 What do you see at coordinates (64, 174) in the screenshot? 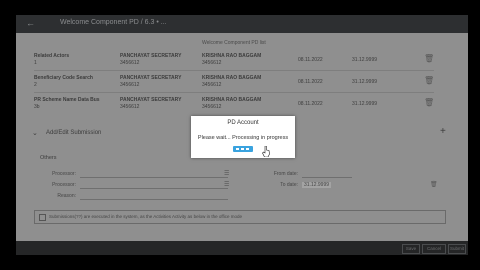
I see `processor-label: Processor:` at bounding box center [64, 174].